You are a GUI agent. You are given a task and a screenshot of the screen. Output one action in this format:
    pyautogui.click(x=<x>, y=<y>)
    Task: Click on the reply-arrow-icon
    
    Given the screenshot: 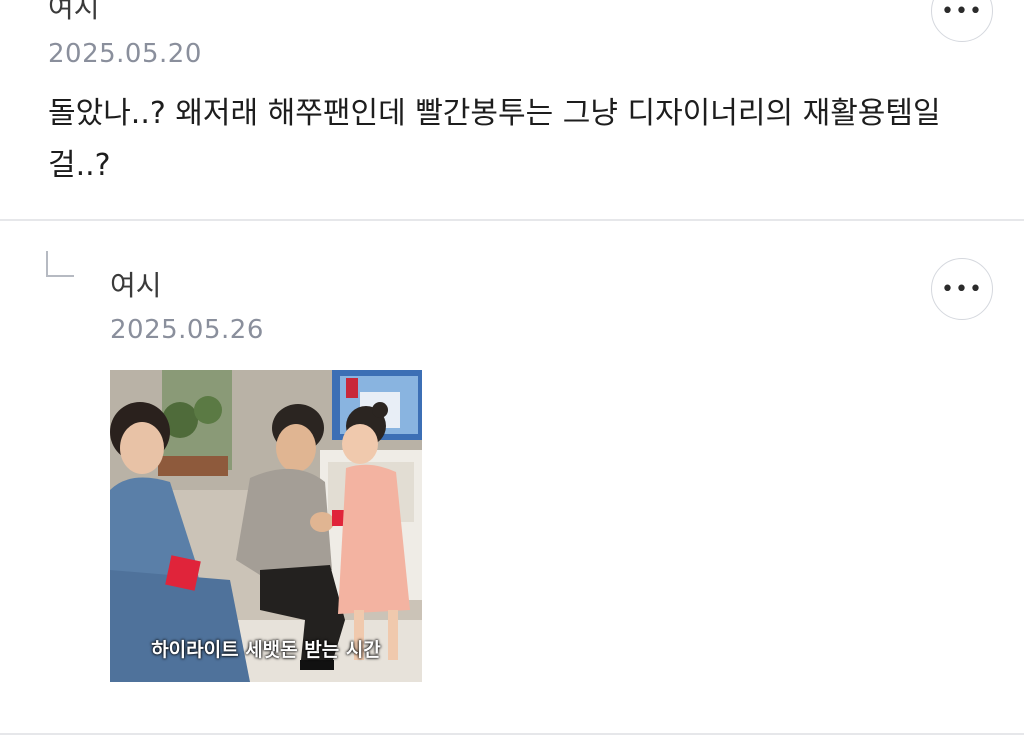 What is the action you would take?
    pyautogui.click(x=60, y=264)
    